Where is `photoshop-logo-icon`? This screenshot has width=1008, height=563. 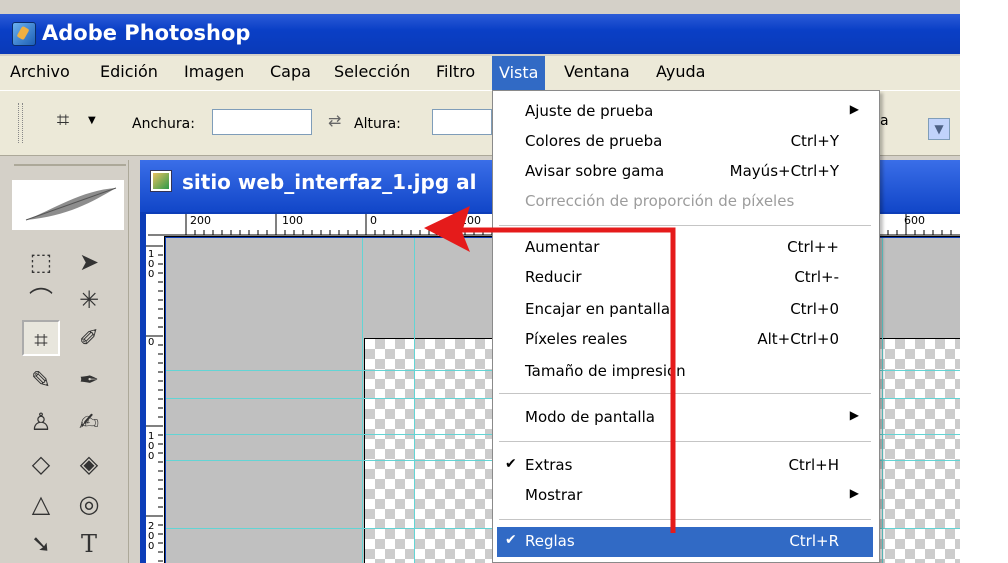
photoshop-logo-icon is located at coordinates (24, 34).